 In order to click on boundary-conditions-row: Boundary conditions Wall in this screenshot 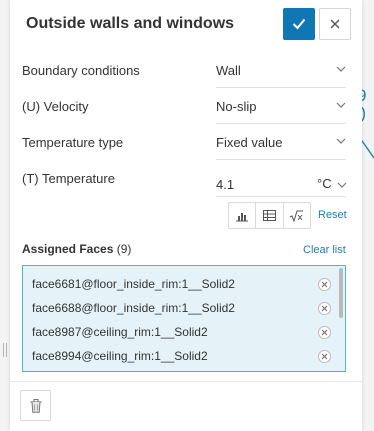, I will do `click(185, 81)`.